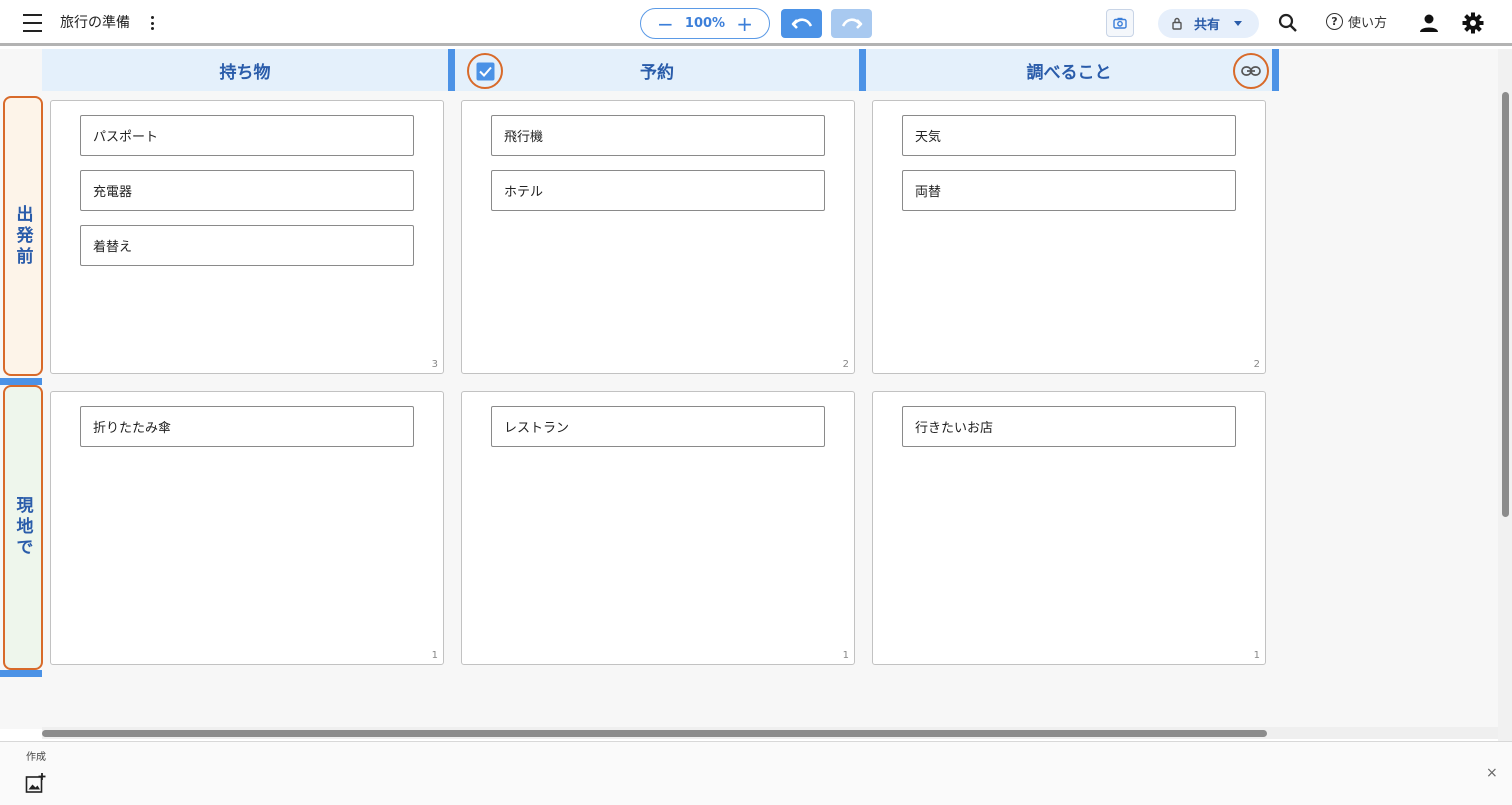  I want to click on column-header-items: 持ち物, so click(245, 70).